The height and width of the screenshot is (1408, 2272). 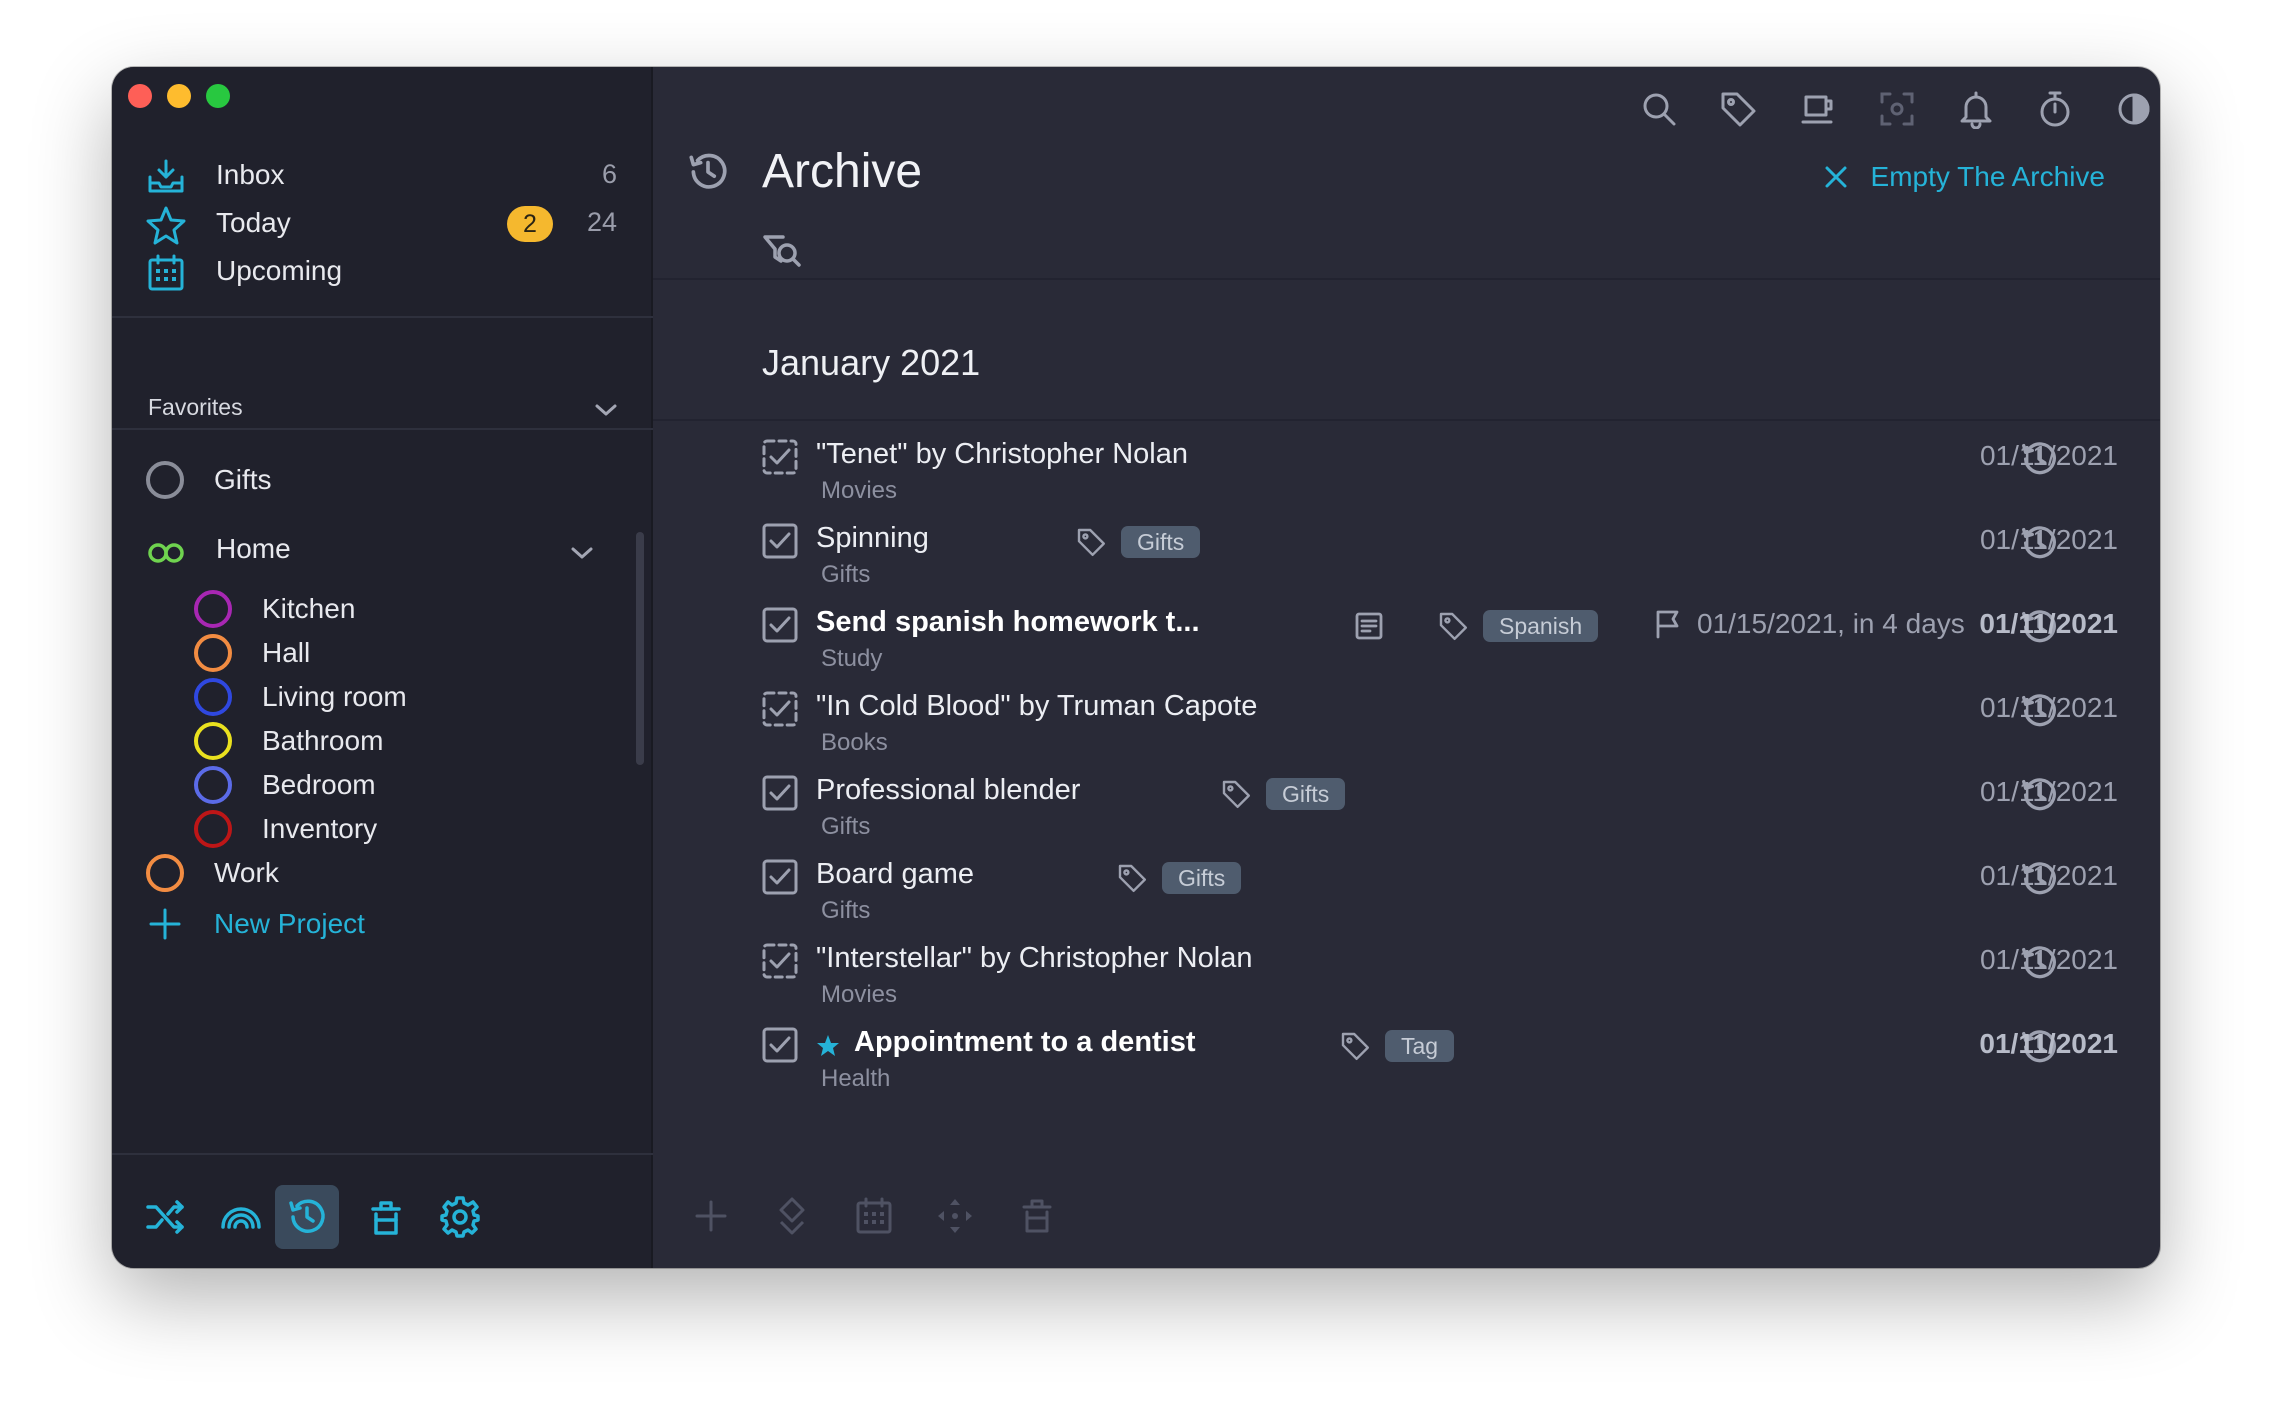 What do you see at coordinates (640, 648) in the screenshot?
I see `sidebar-scrollbar` at bounding box center [640, 648].